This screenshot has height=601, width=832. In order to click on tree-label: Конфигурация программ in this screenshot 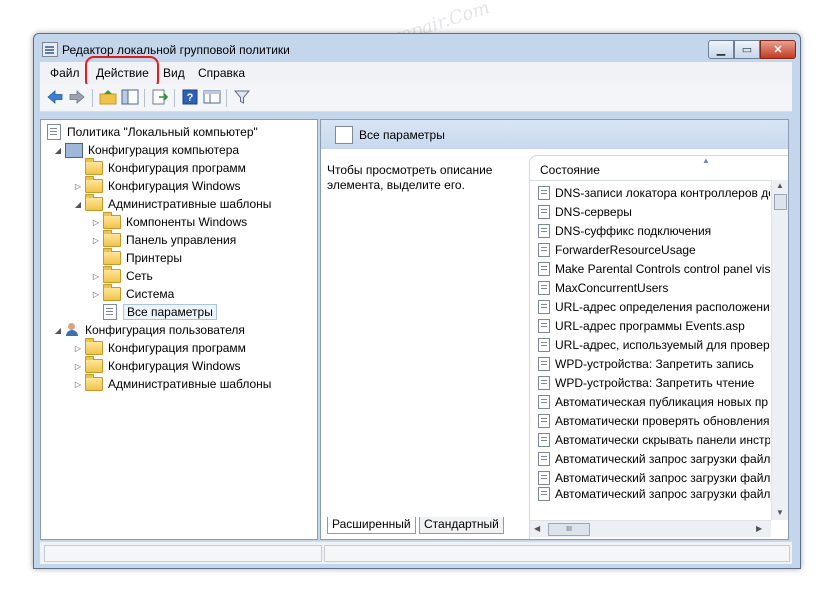, I will do `click(177, 348)`.